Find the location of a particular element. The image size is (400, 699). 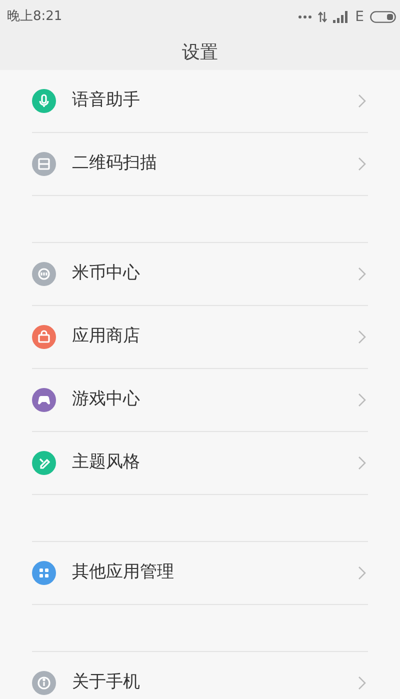

item-label: 关于手机 is located at coordinates (106, 682).